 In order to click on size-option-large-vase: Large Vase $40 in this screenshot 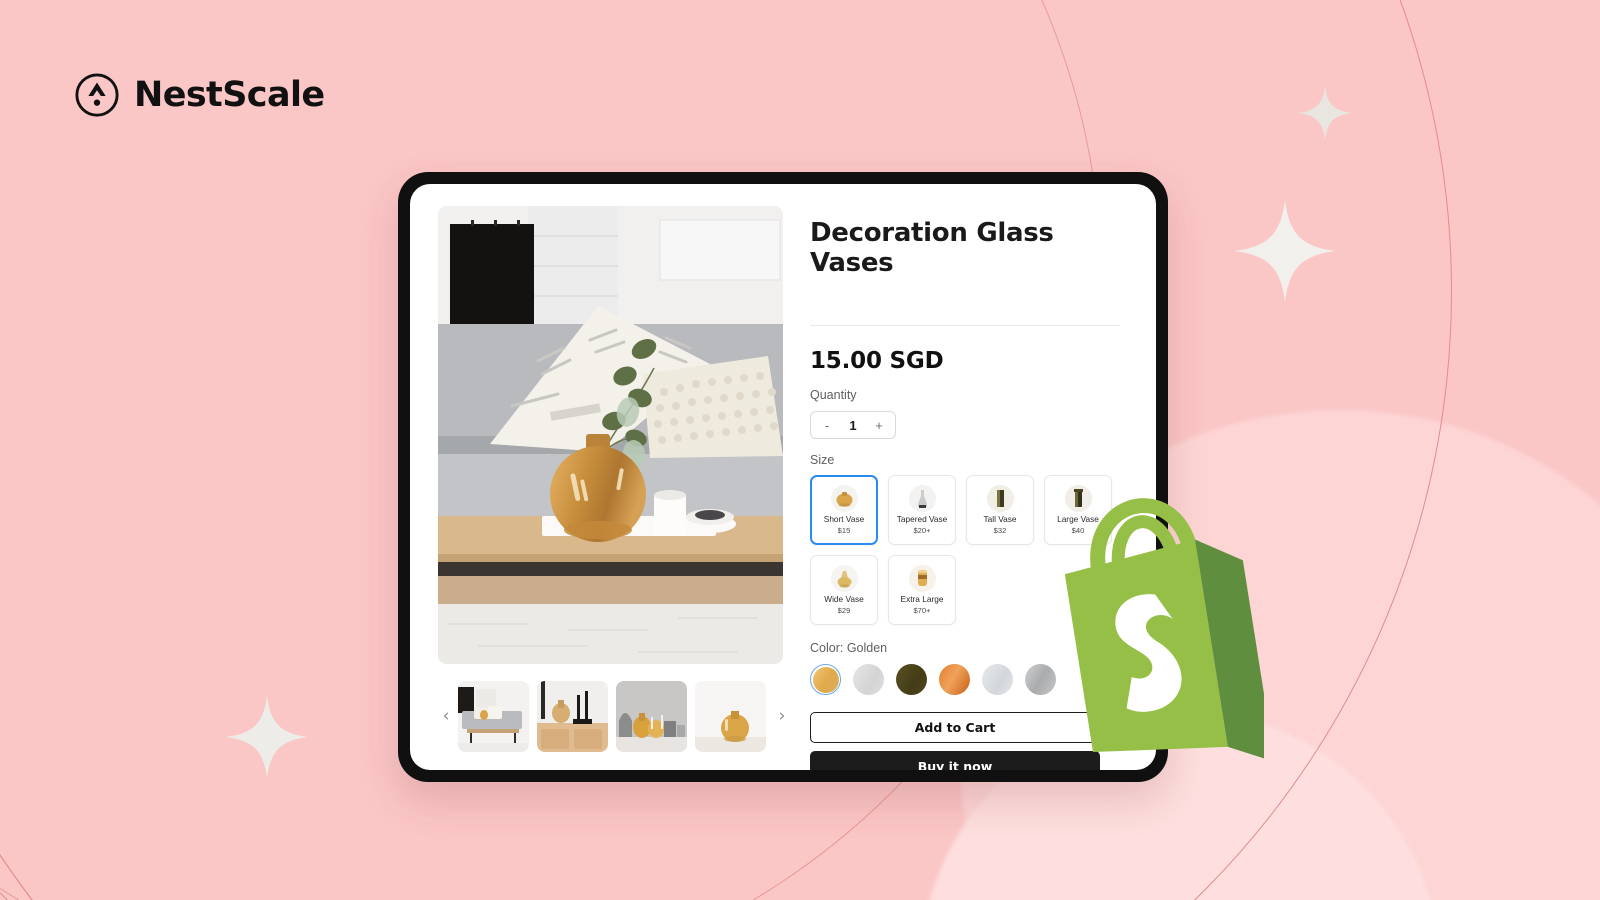, I will do `click(1078, 510)`.